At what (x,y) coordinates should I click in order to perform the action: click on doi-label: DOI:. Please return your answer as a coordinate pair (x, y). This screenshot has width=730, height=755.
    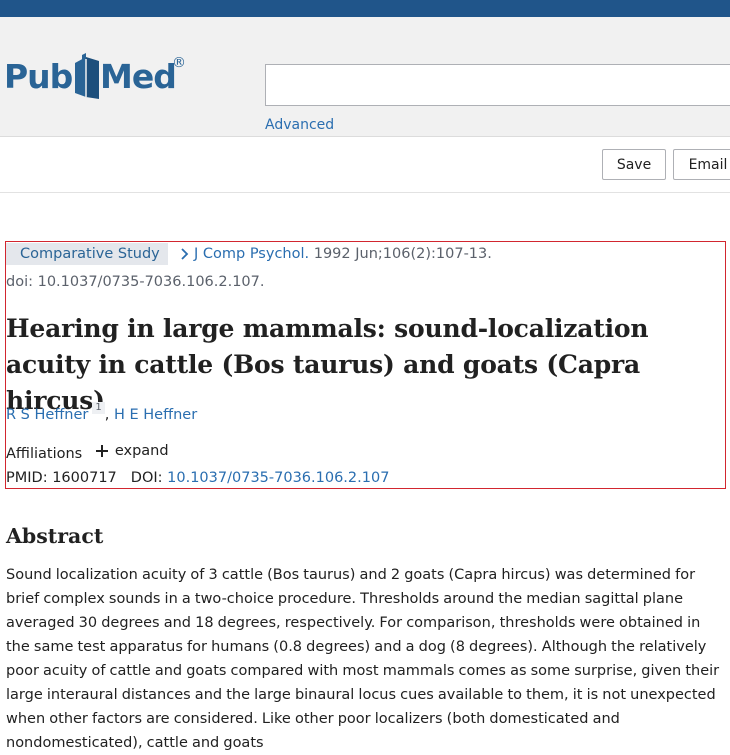
    Looking at the image, I should click on (149, 478).